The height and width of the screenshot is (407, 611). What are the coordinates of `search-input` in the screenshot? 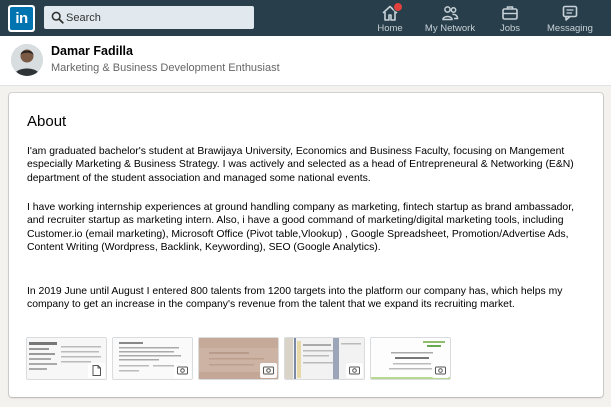 It's located at (156, 17).